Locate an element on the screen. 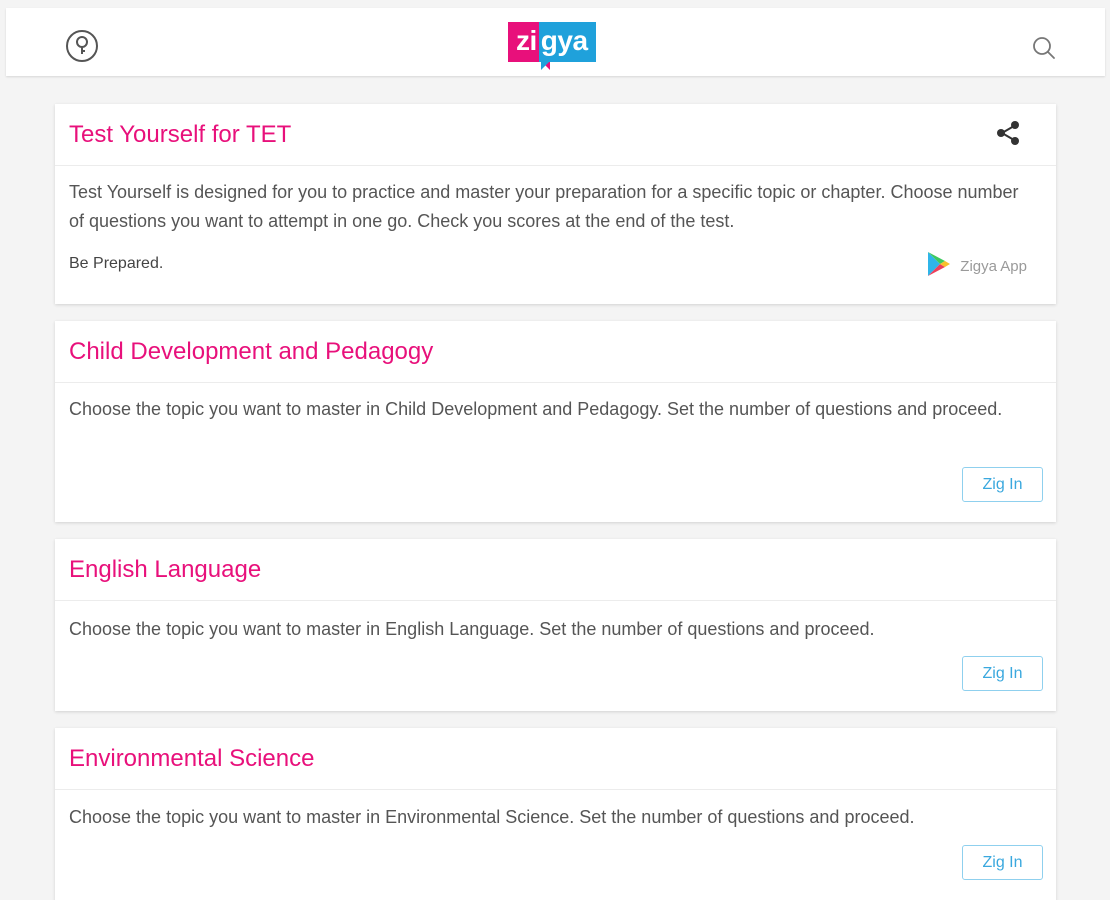  play-store-icon is located at coordinates (939, 266).